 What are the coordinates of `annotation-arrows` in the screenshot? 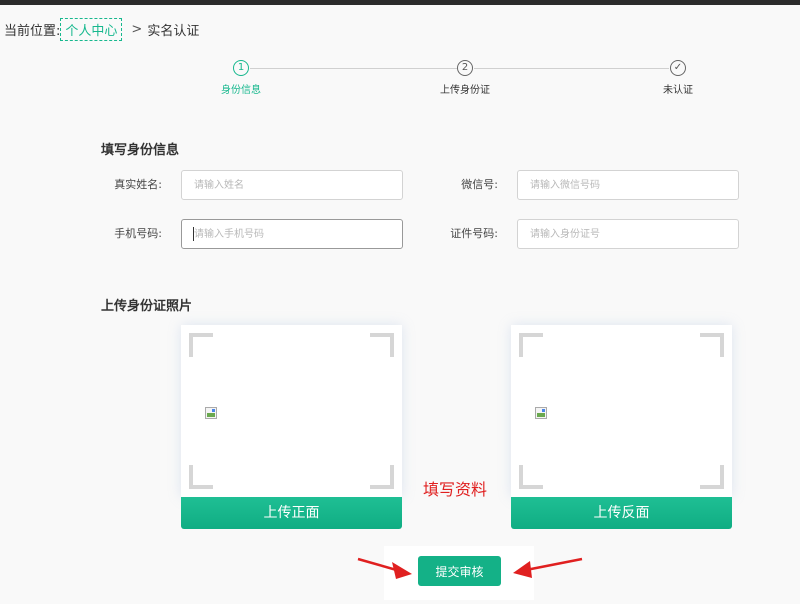 It's located at (470, 568).